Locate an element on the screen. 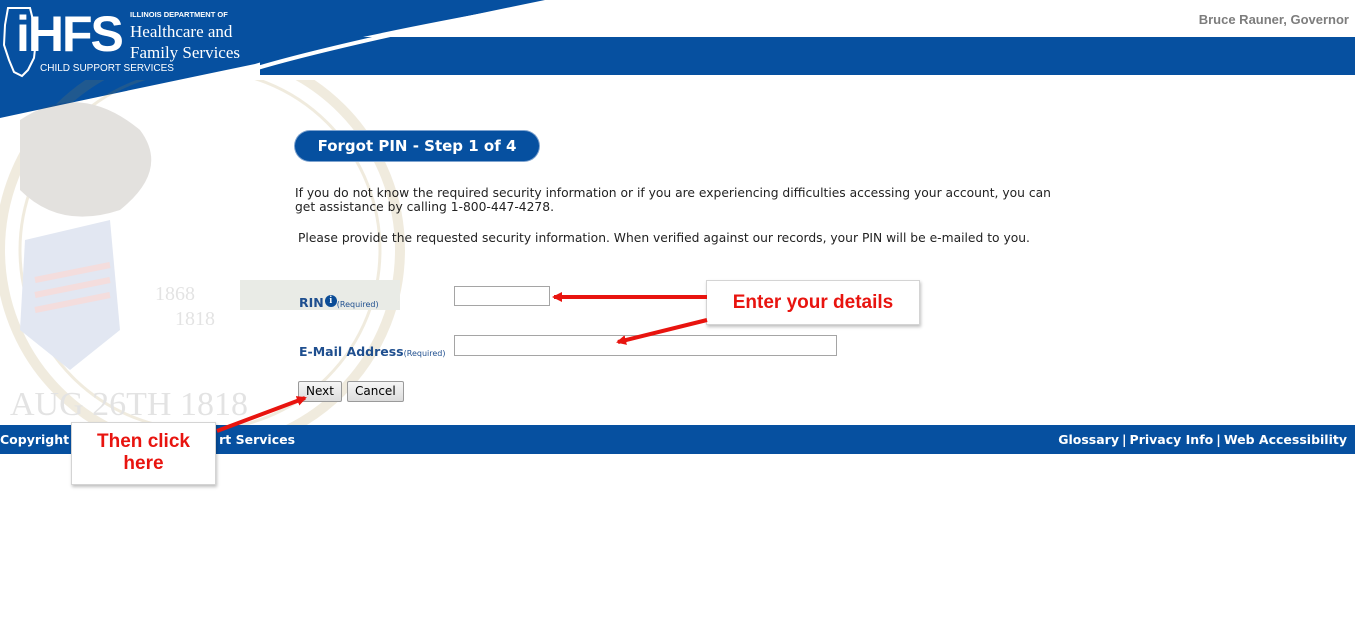 This screenshot has width=1355, height=632. email-required-text: (Required) is located at coordinates (424, 353).